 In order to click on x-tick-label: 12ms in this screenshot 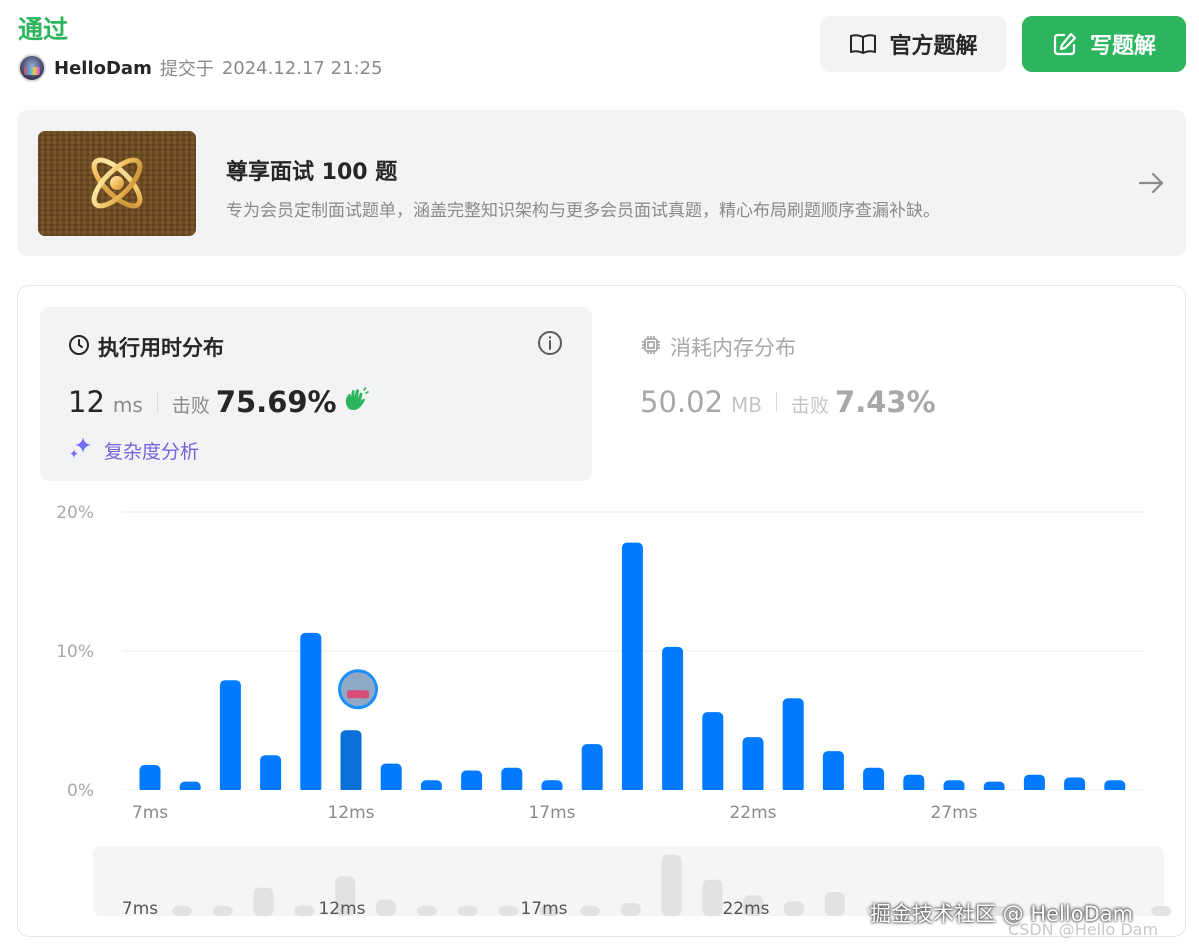, I will do `click(350, 813)`.